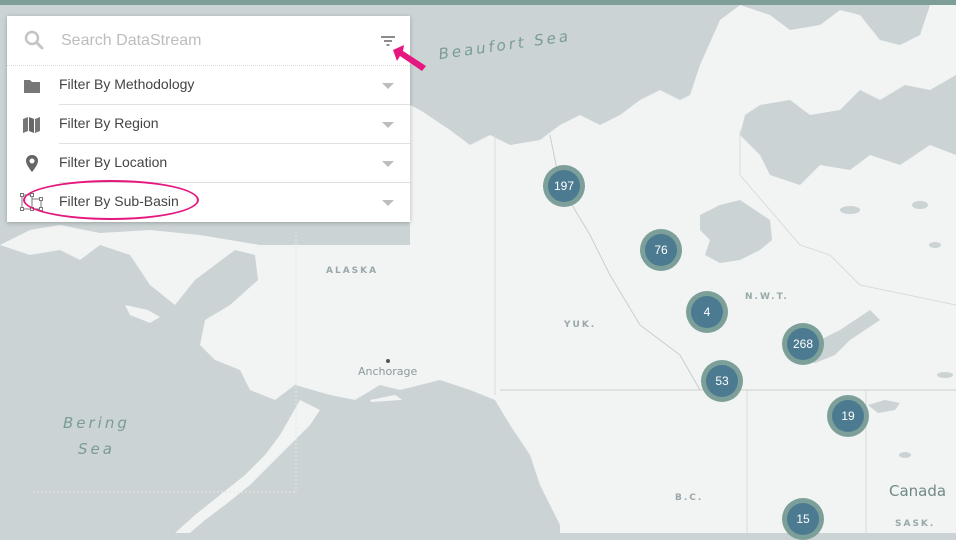  What do you see at coordinates (31, 125) in the screenshot?
I see `map-icon` at bounding box center [31, 125].